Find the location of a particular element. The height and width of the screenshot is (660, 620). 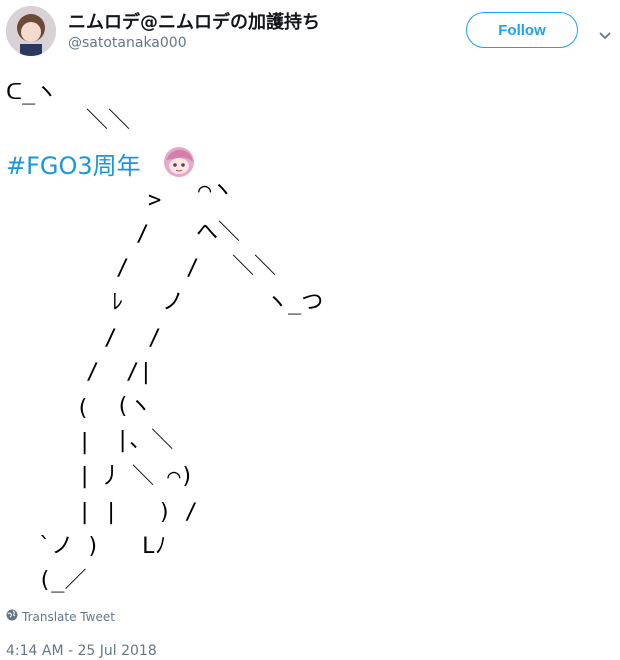

globe-icon is located at coordinates (12, 616).